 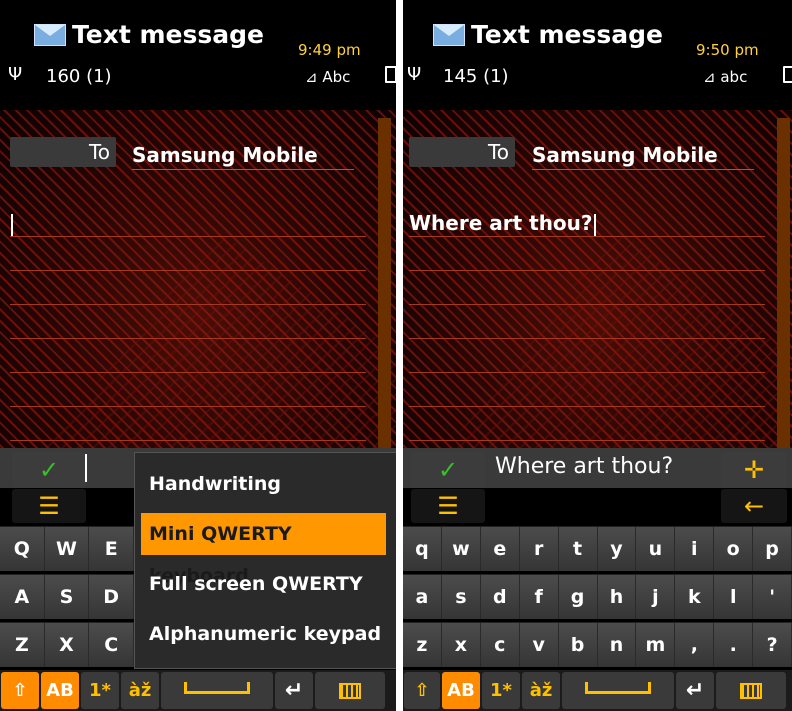 What do you see at coordinates (112, 549) in the screenshot?
I see `key-e: E` at bounding box center [112, 549].